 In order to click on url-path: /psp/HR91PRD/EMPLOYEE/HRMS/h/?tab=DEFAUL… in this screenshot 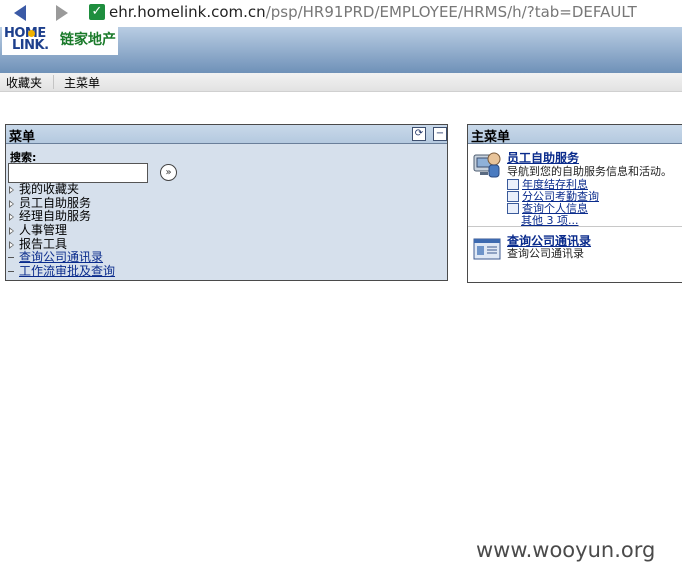, I will do `click(451, 12)`.